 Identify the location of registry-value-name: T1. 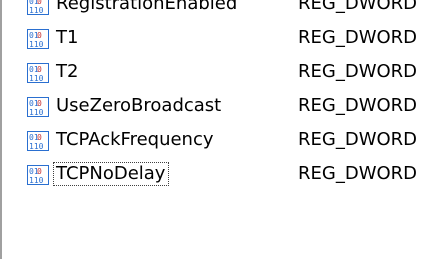
(67, 37).